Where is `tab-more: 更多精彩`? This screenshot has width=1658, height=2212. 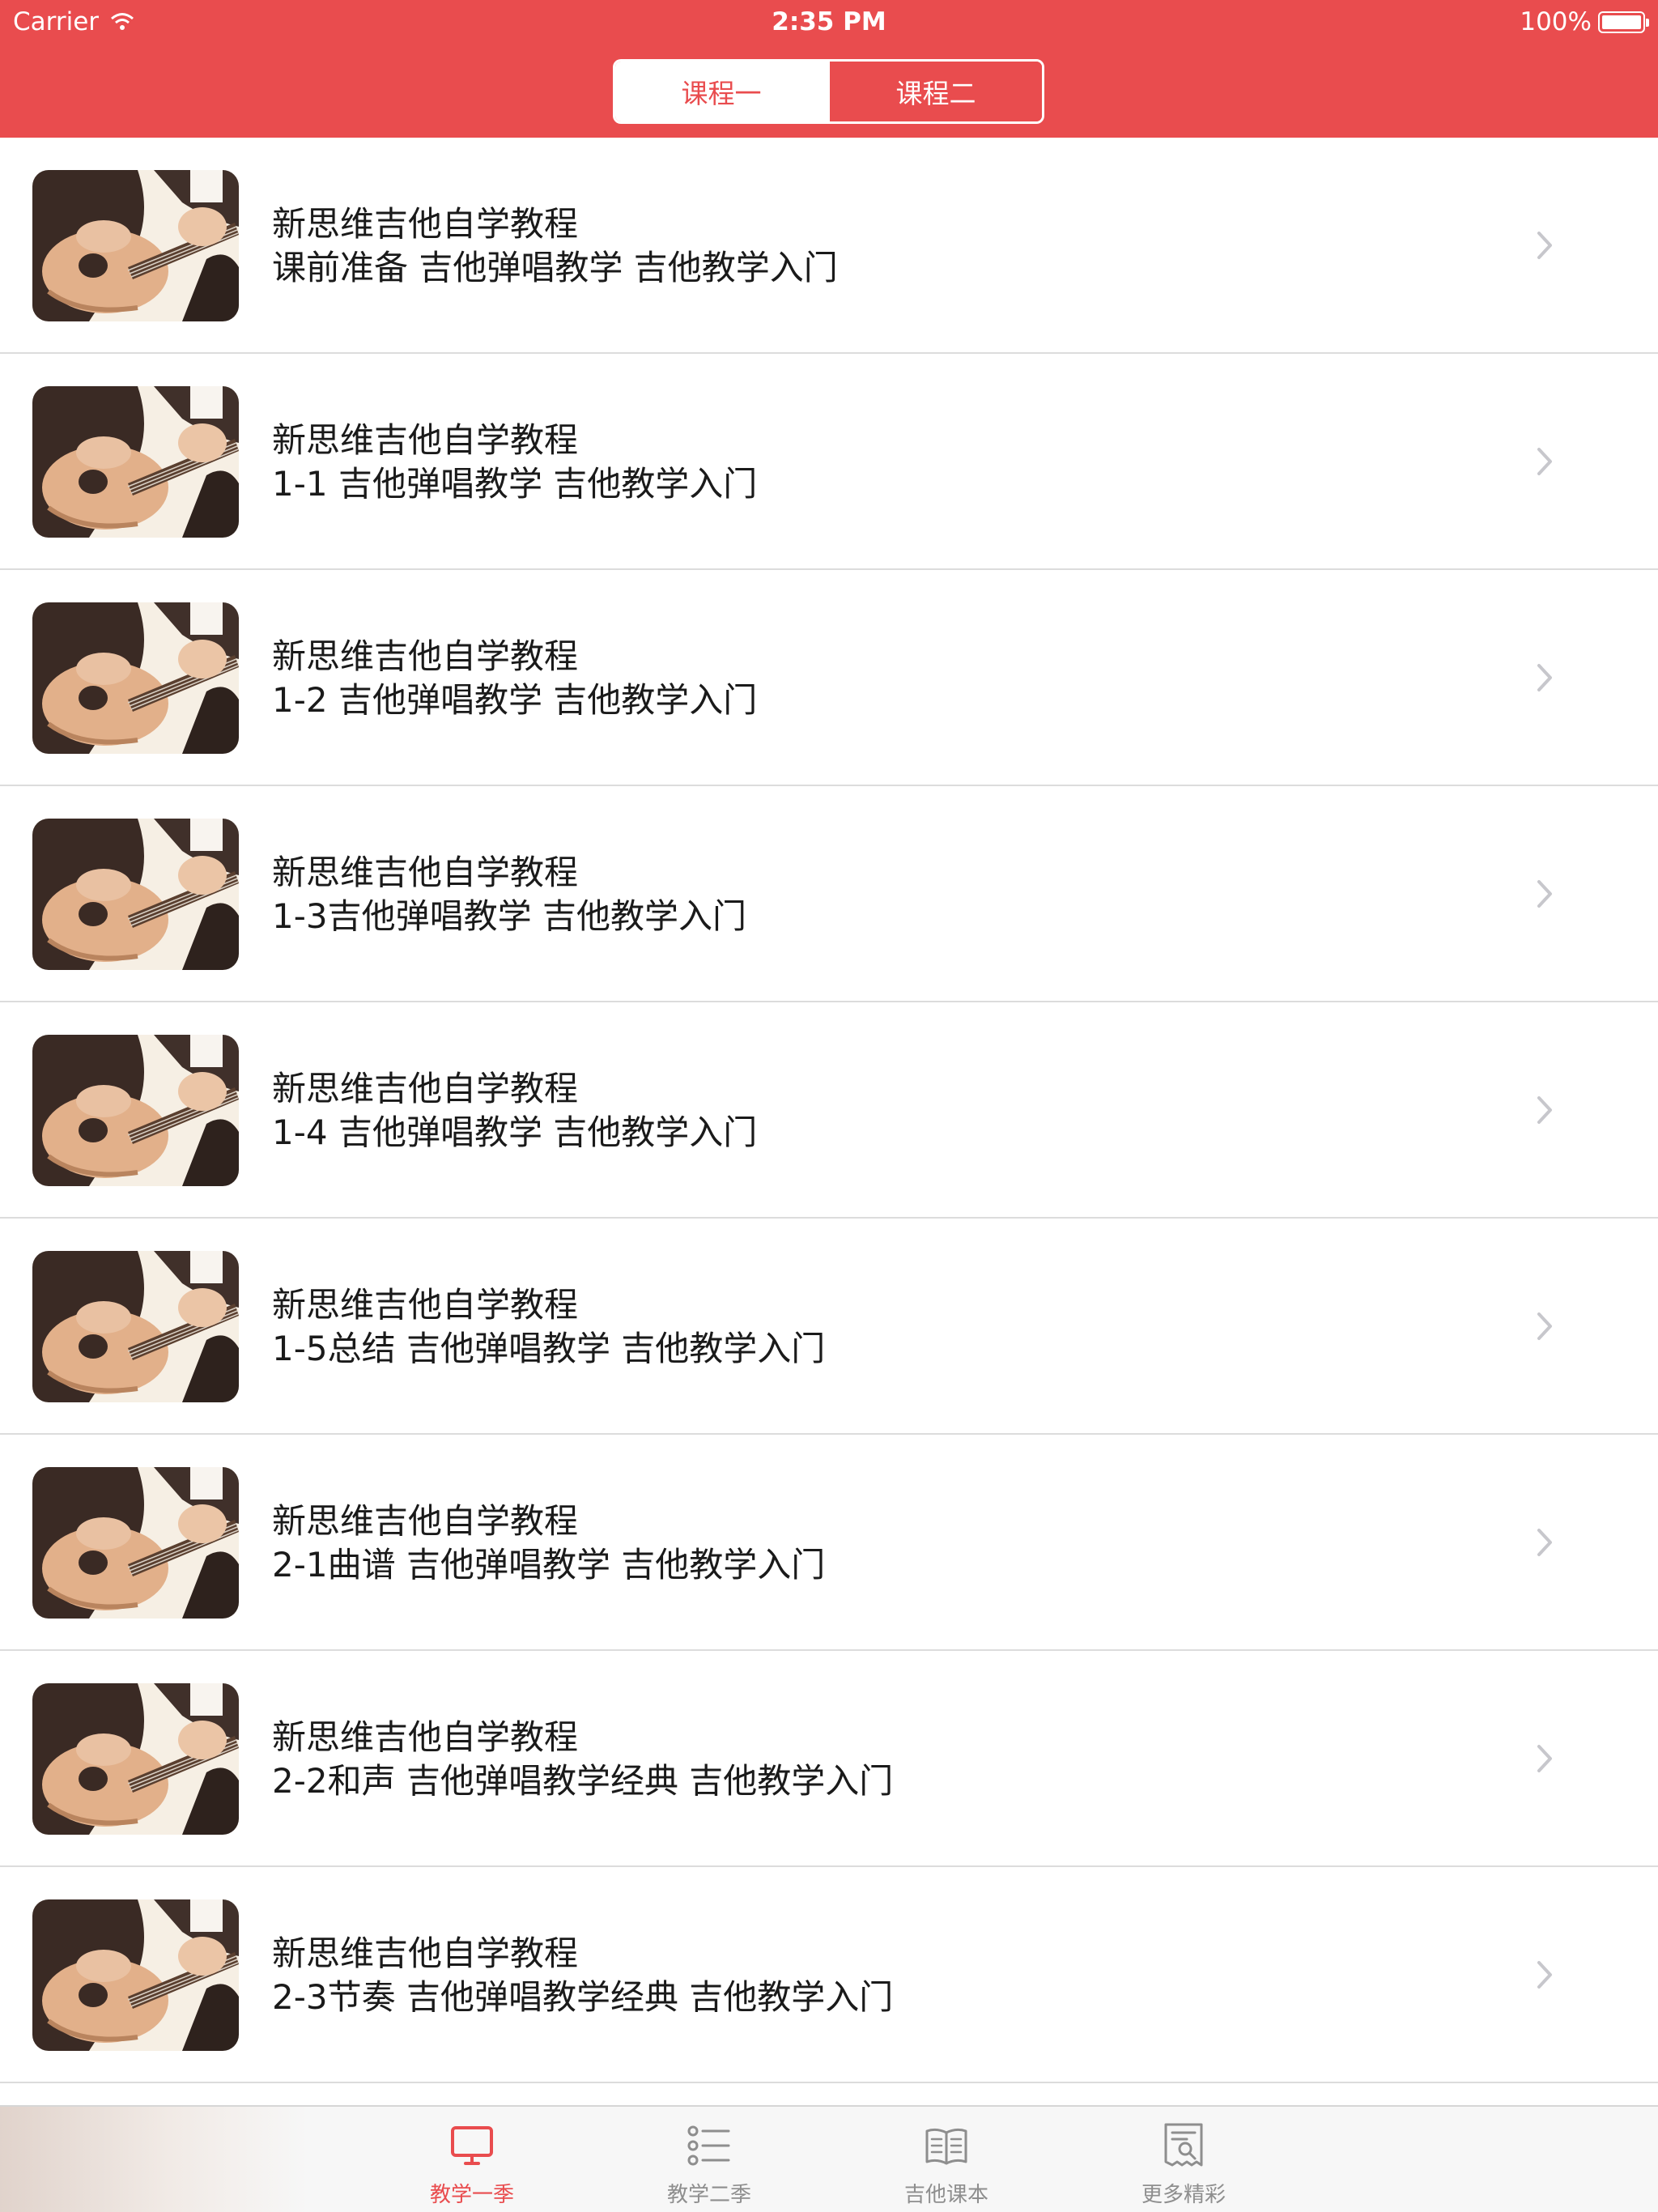 tab-more: 更多精彩 is located at coordinates (1184, 2160).